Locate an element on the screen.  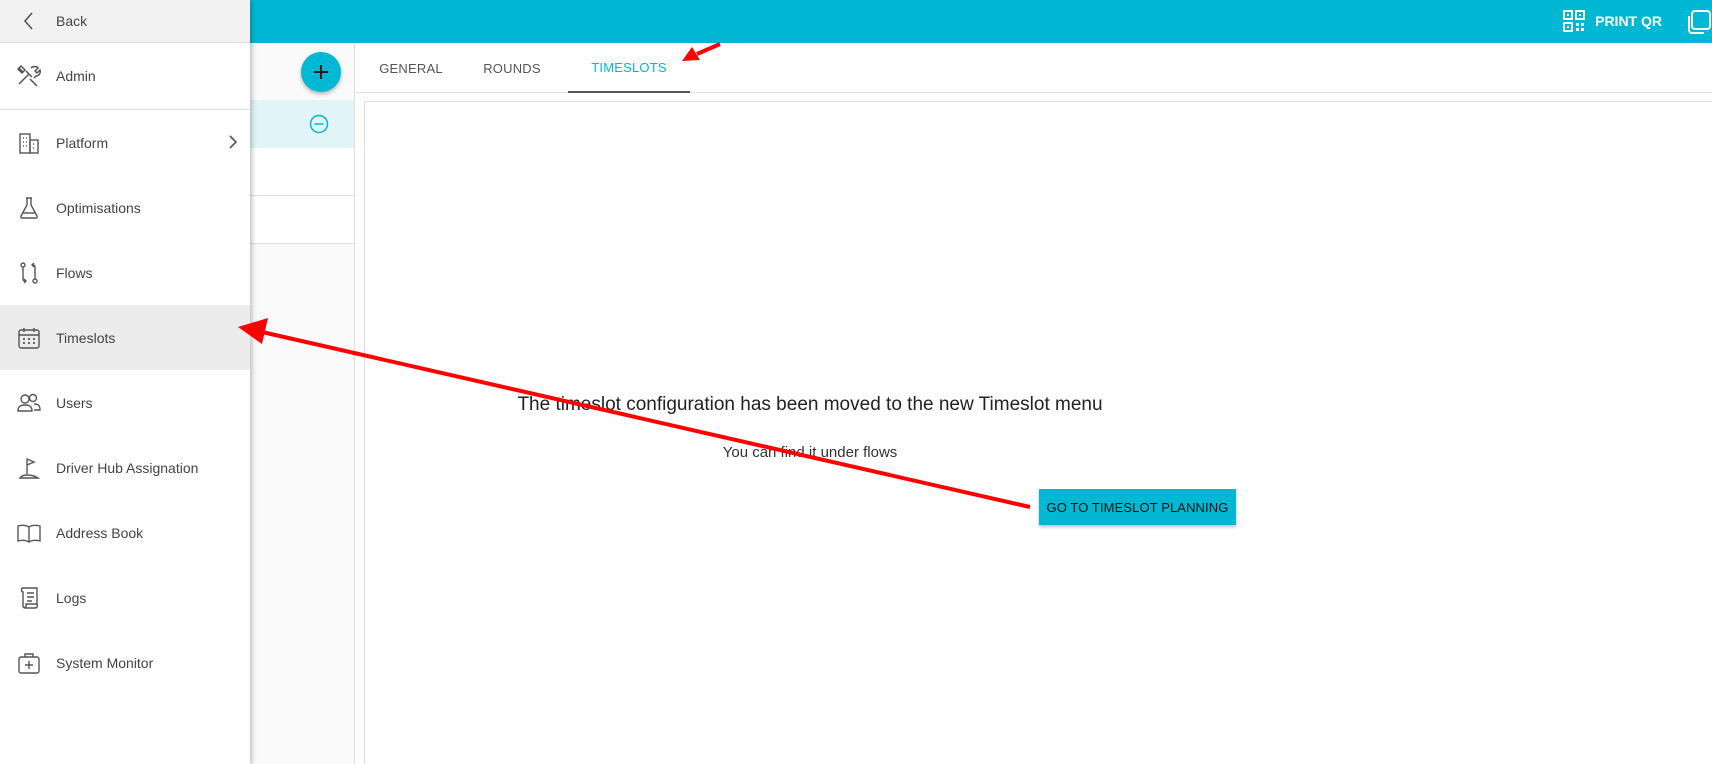
tab-general: GENERAL is located at coordinates (411, 68).